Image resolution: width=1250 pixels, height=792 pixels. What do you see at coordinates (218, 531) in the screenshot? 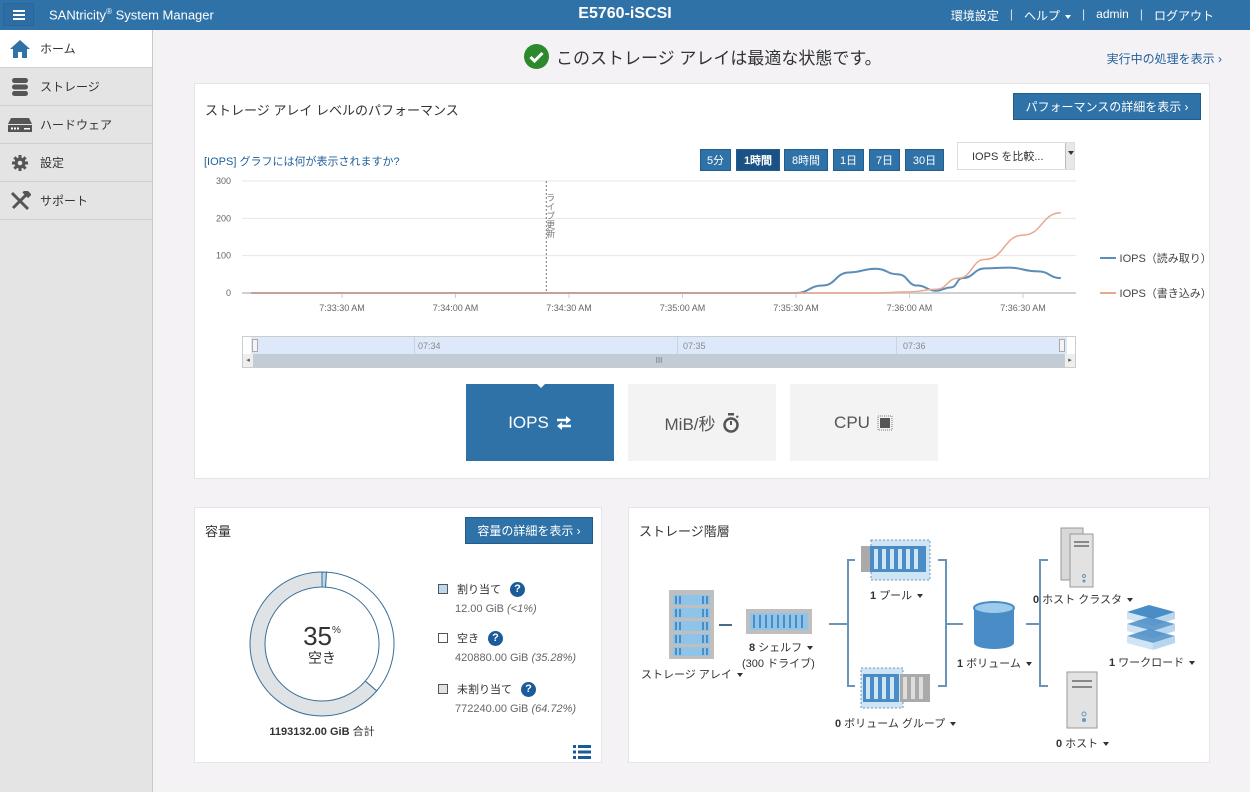
I see `capacity-title: 容量` at bounding box center [218, 531].